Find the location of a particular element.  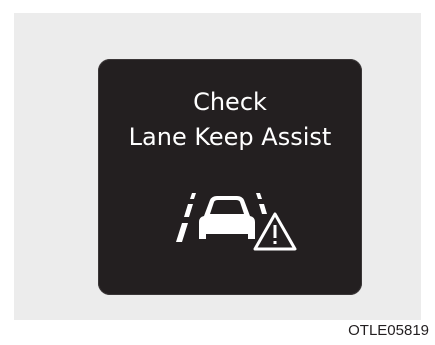

lane-keep-assist-warning-icon is located at coordinates (236, 222).